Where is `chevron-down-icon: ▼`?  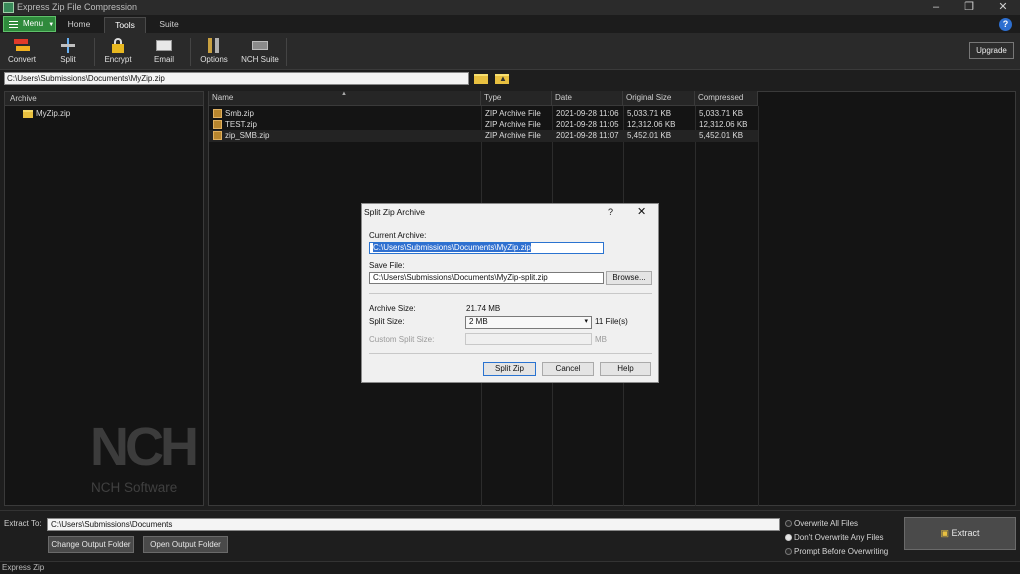
chevron-down-icon: ▼ is located at coordinates (51, 25).